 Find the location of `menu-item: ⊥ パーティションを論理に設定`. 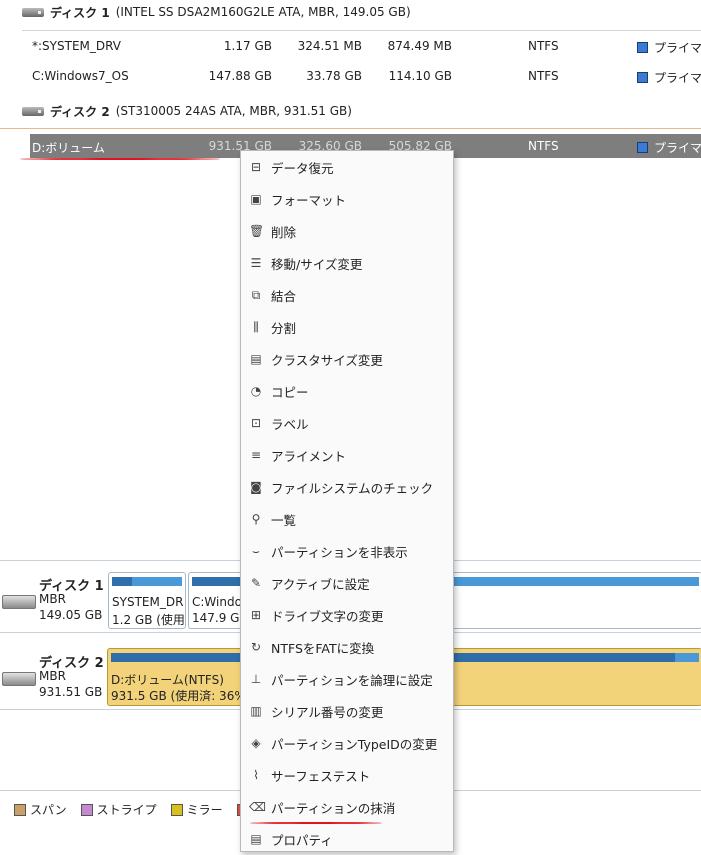

menu-item: ⊥ パーティションを論理に設定 is located at coordinates (347, 679).